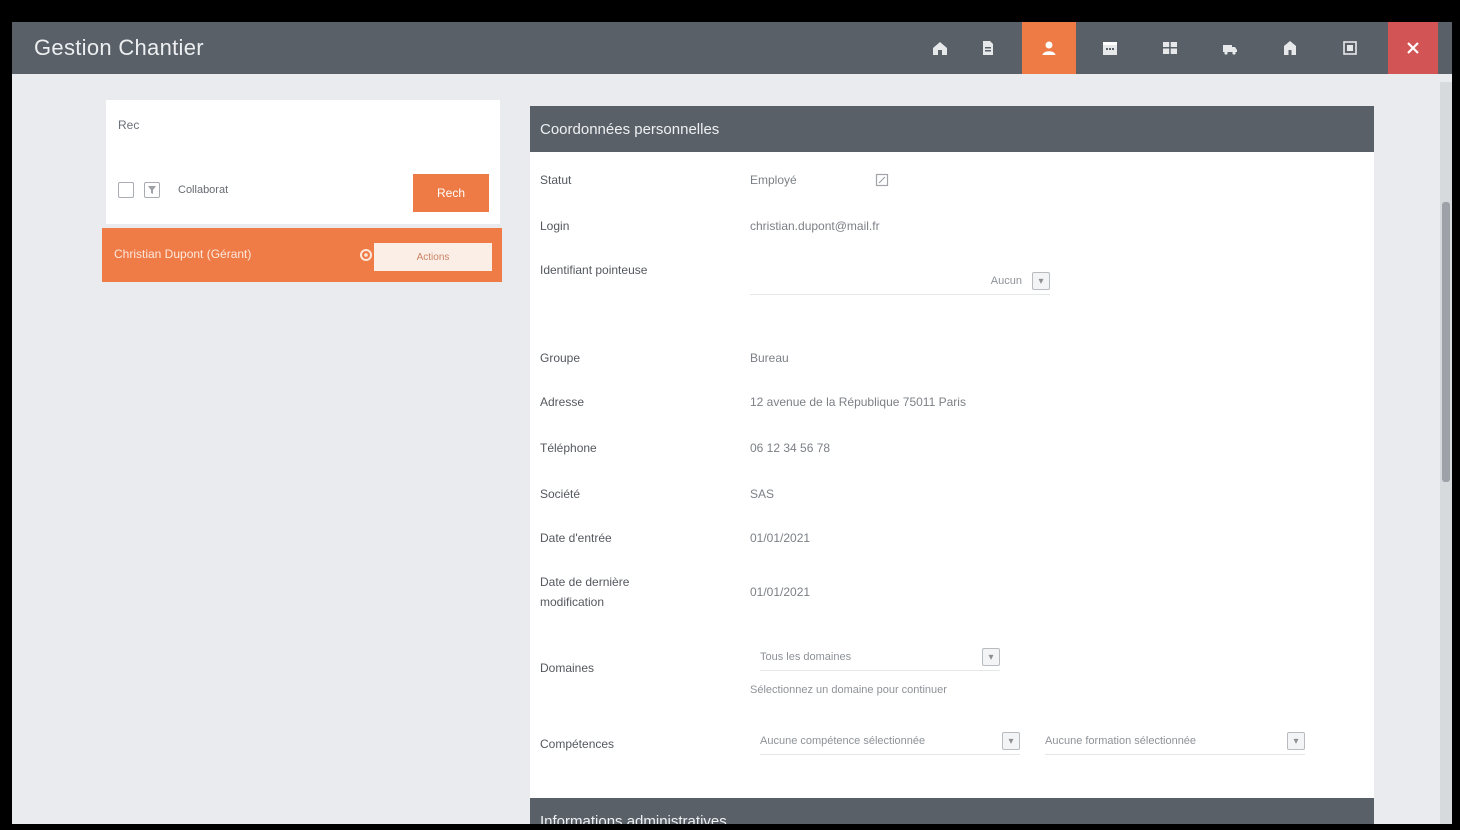  I want to click on field-value: christian.dupont@mail.fr, so click(815, 226).